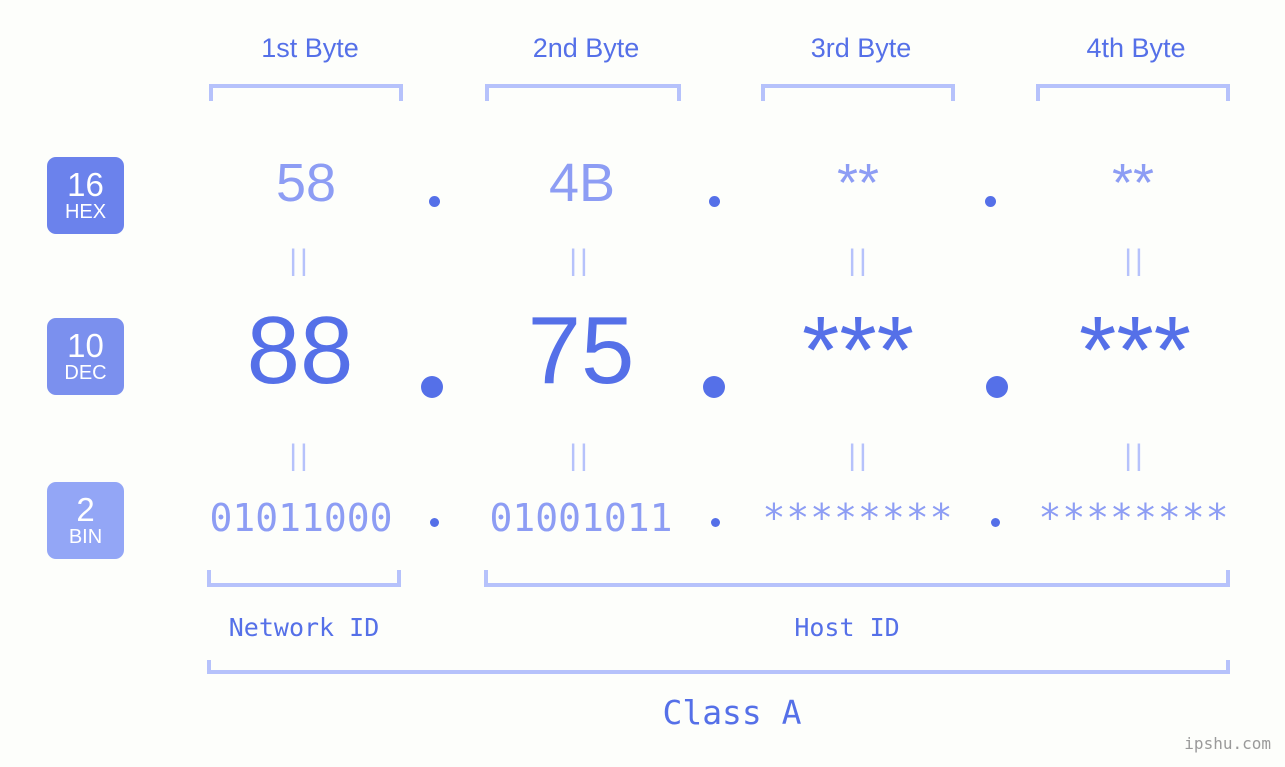 The image size is (1285, 767). What do you see at coordinates (304, 627) in the screenshot?
I see `network-id-label: Network ID` at bounding box center [304, 627].